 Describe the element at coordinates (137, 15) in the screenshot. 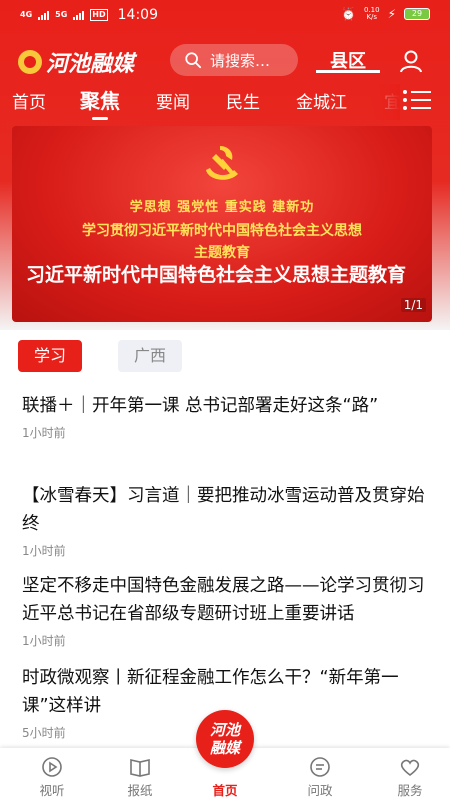

I see `status-time: 14:09` at that location.